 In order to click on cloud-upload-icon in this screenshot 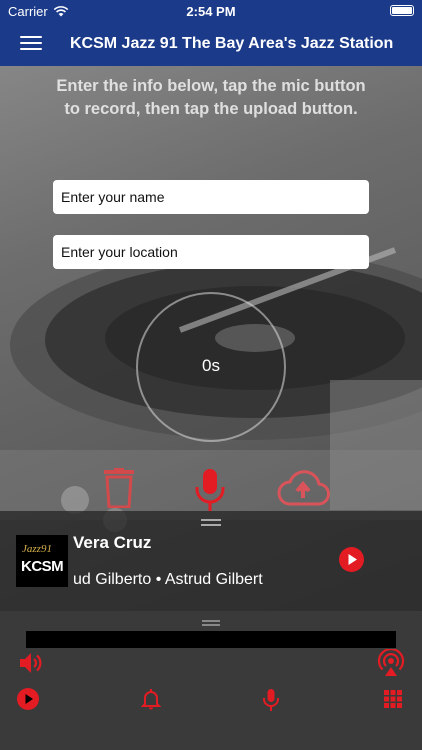, I will do `click(303, 488)`.